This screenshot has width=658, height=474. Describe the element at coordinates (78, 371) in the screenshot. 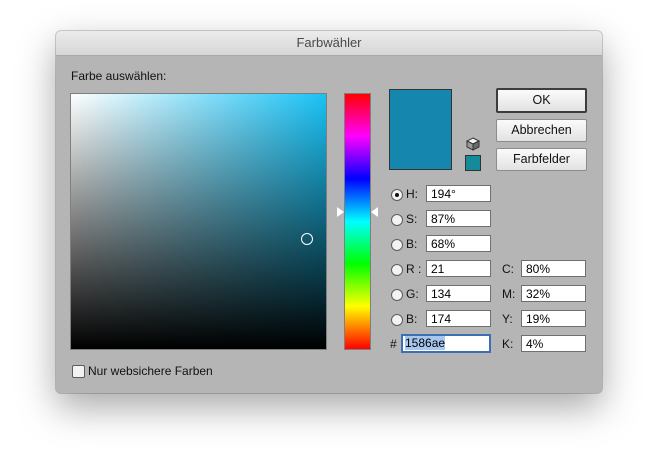

I see `web-safe-checkbox` at that location.